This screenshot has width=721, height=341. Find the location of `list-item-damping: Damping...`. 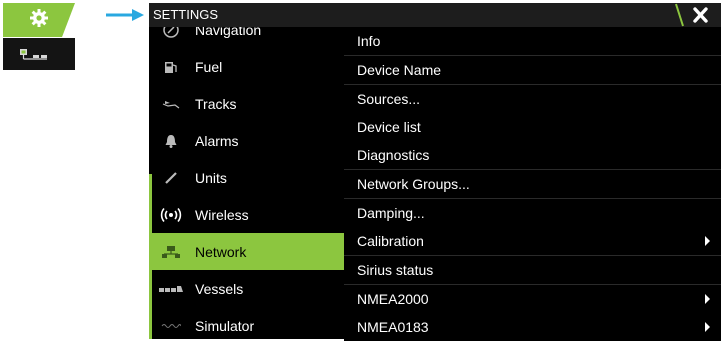

list-item-damping: Damping... is located at coordinates (532, 213).